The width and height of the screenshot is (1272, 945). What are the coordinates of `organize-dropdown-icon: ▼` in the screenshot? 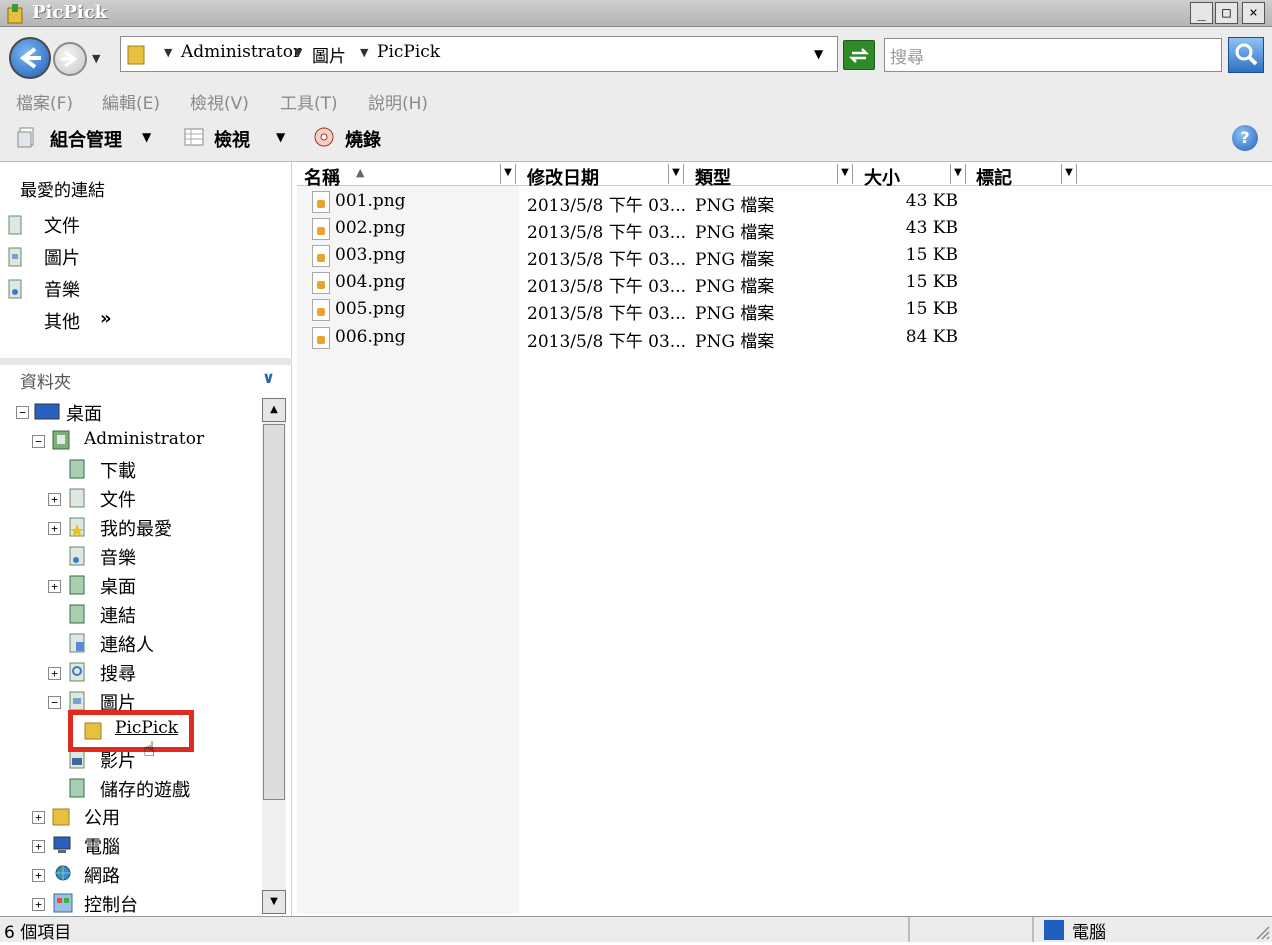 It's located at (146, 137).